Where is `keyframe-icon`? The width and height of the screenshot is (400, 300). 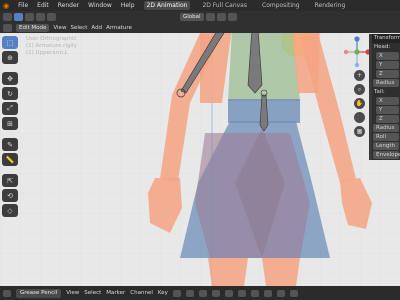
keyframe-icon is located at coordinates (254, 293).